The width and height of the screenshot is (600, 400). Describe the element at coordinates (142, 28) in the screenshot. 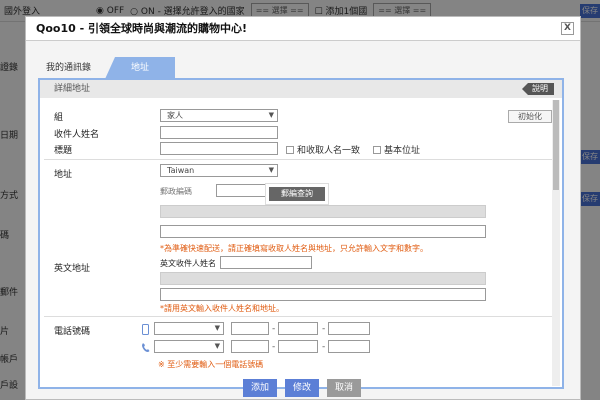

I see `dialog-title: Qoo10 - 引領全球時尚與潮流的購物中心!` at that location.